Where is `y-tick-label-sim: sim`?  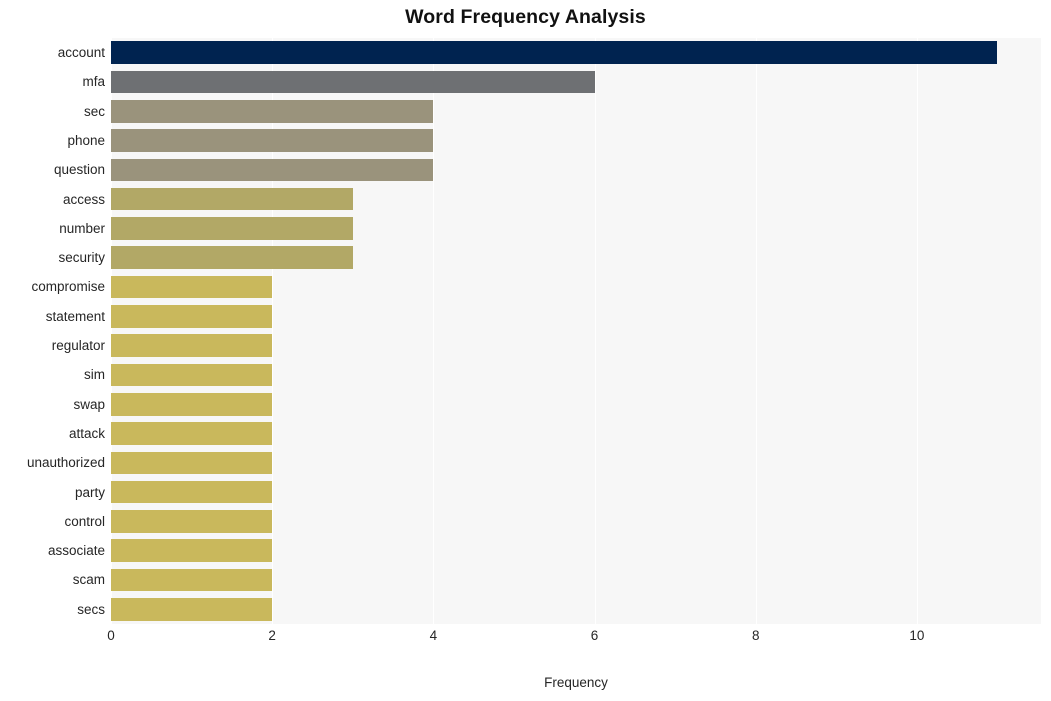 y-tick-label-sim: sim is located at coordinates (94, 375).